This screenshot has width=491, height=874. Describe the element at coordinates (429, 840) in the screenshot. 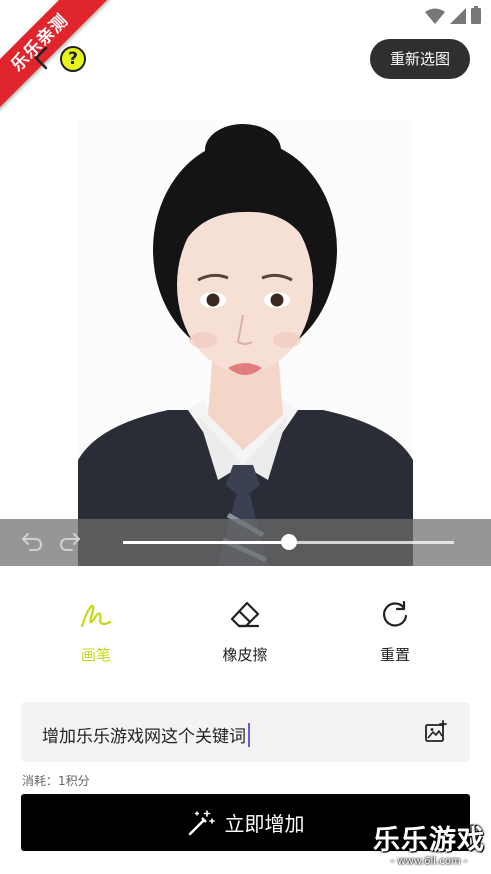

I see `watermark-title: 乐乐游戏` at that location.